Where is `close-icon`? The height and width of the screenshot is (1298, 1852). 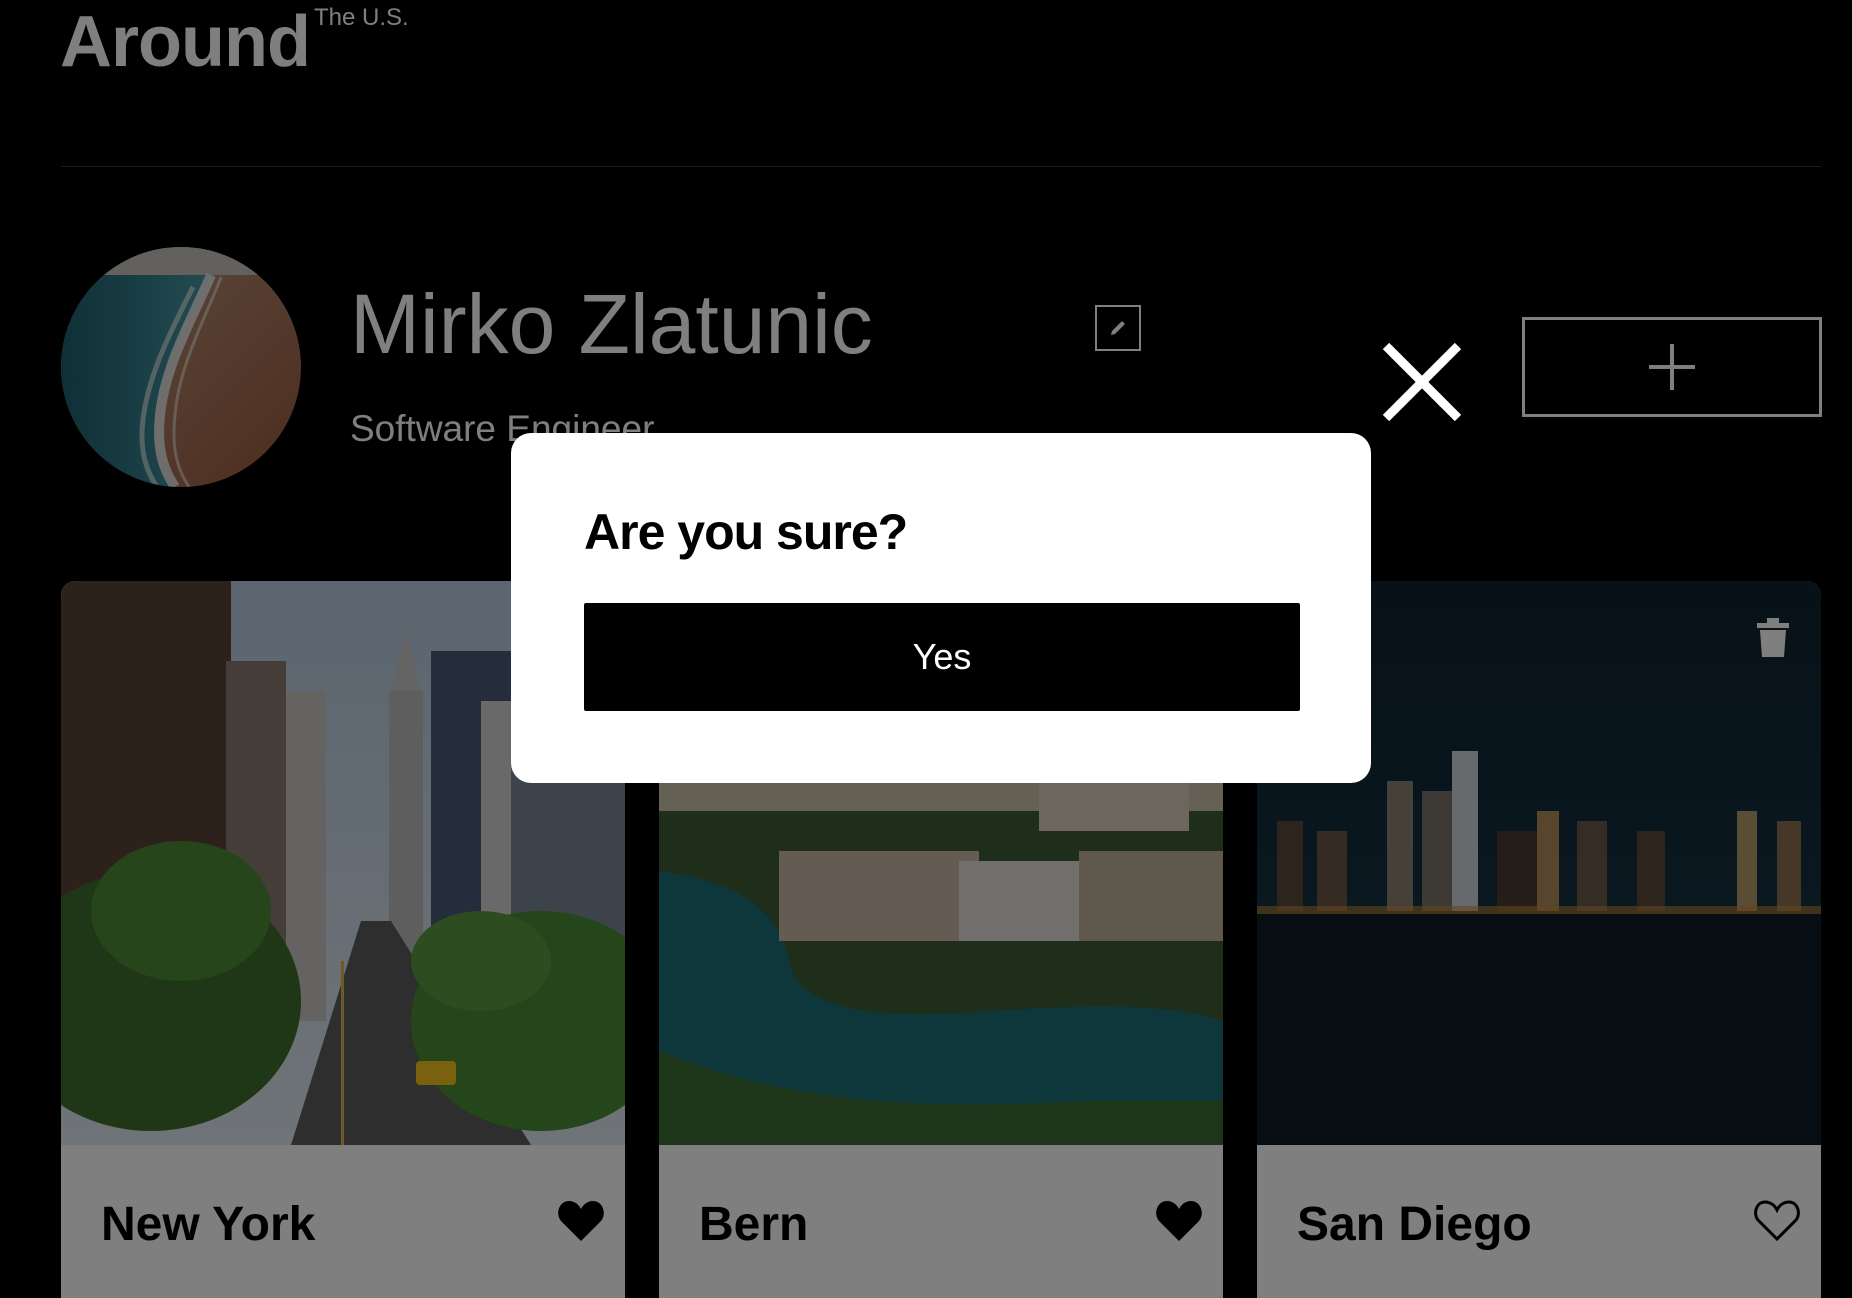
close-icon is located at coordinates (1422, 382).